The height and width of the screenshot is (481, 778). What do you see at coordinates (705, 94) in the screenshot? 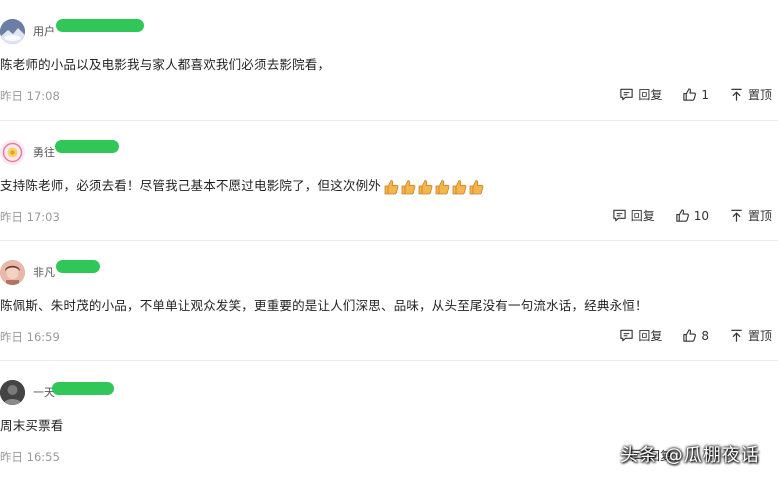
I see `like-count: 1` at bounding box center [705, 94].